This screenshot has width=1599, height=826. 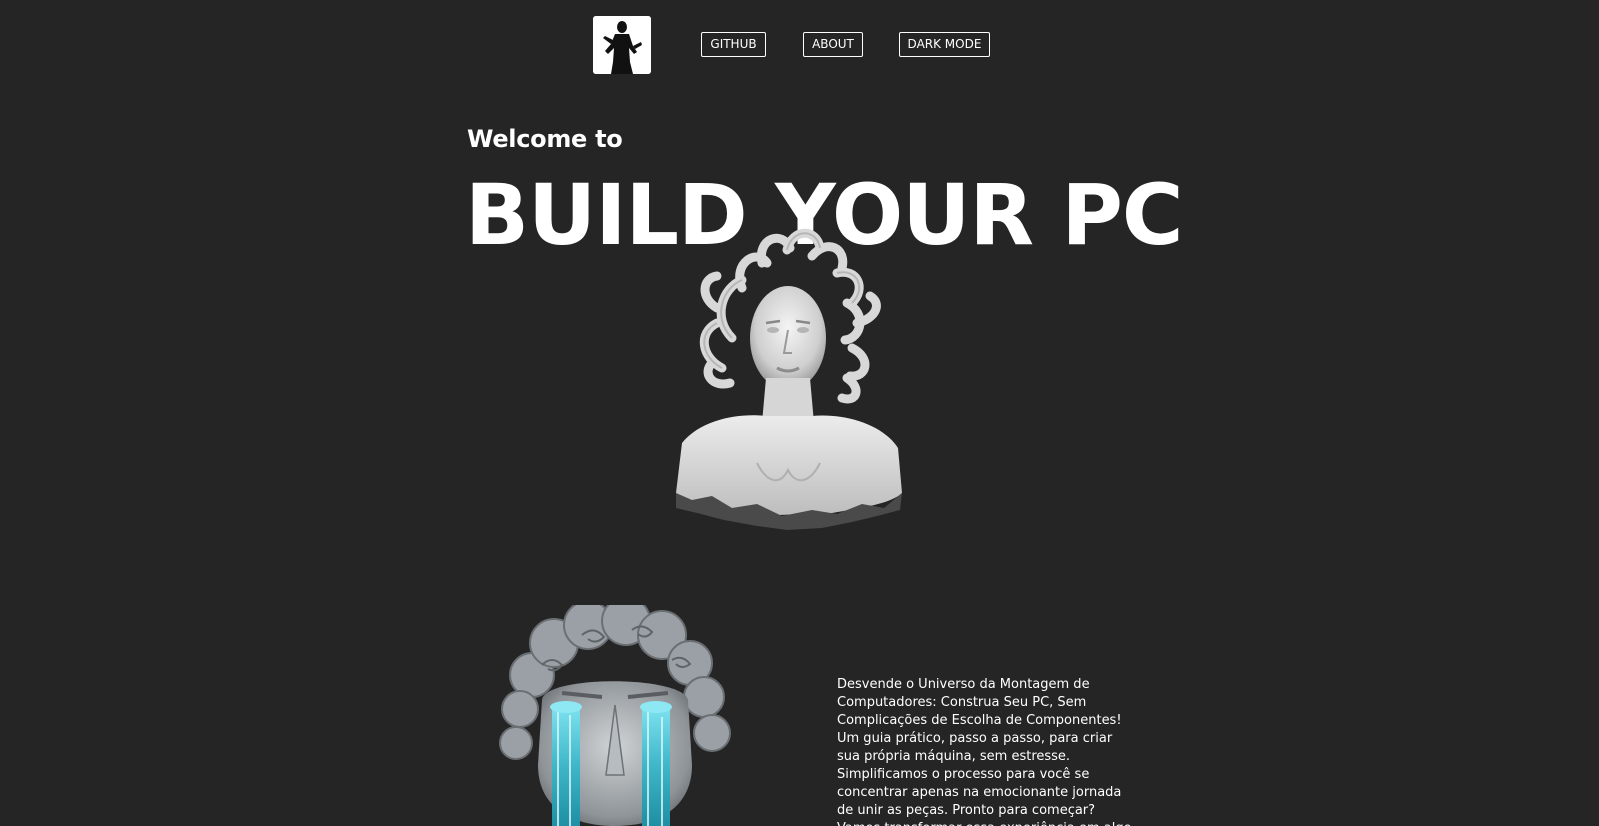 I want to click on person-silhouette-logo-icon, so click(x=622, y=45).